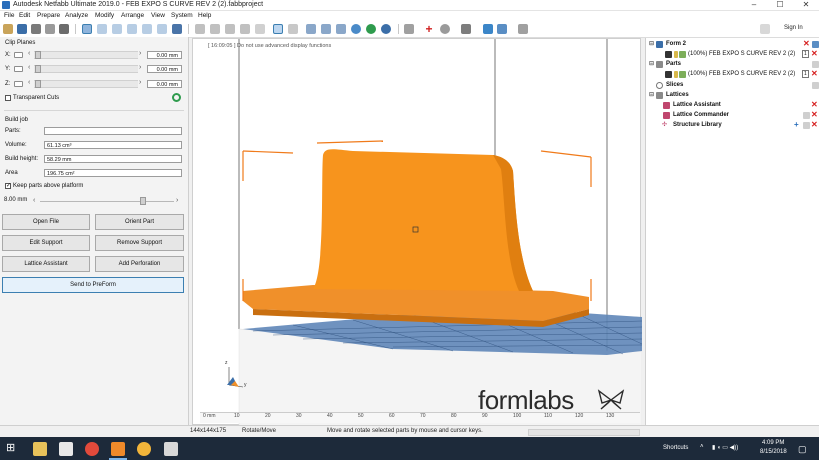 The height and width of the screenshot is (460, 819). What do you see at coordinates (86, 55) in the screenshot?
I see `clip-x-slider` at bounding box center [86, 55].